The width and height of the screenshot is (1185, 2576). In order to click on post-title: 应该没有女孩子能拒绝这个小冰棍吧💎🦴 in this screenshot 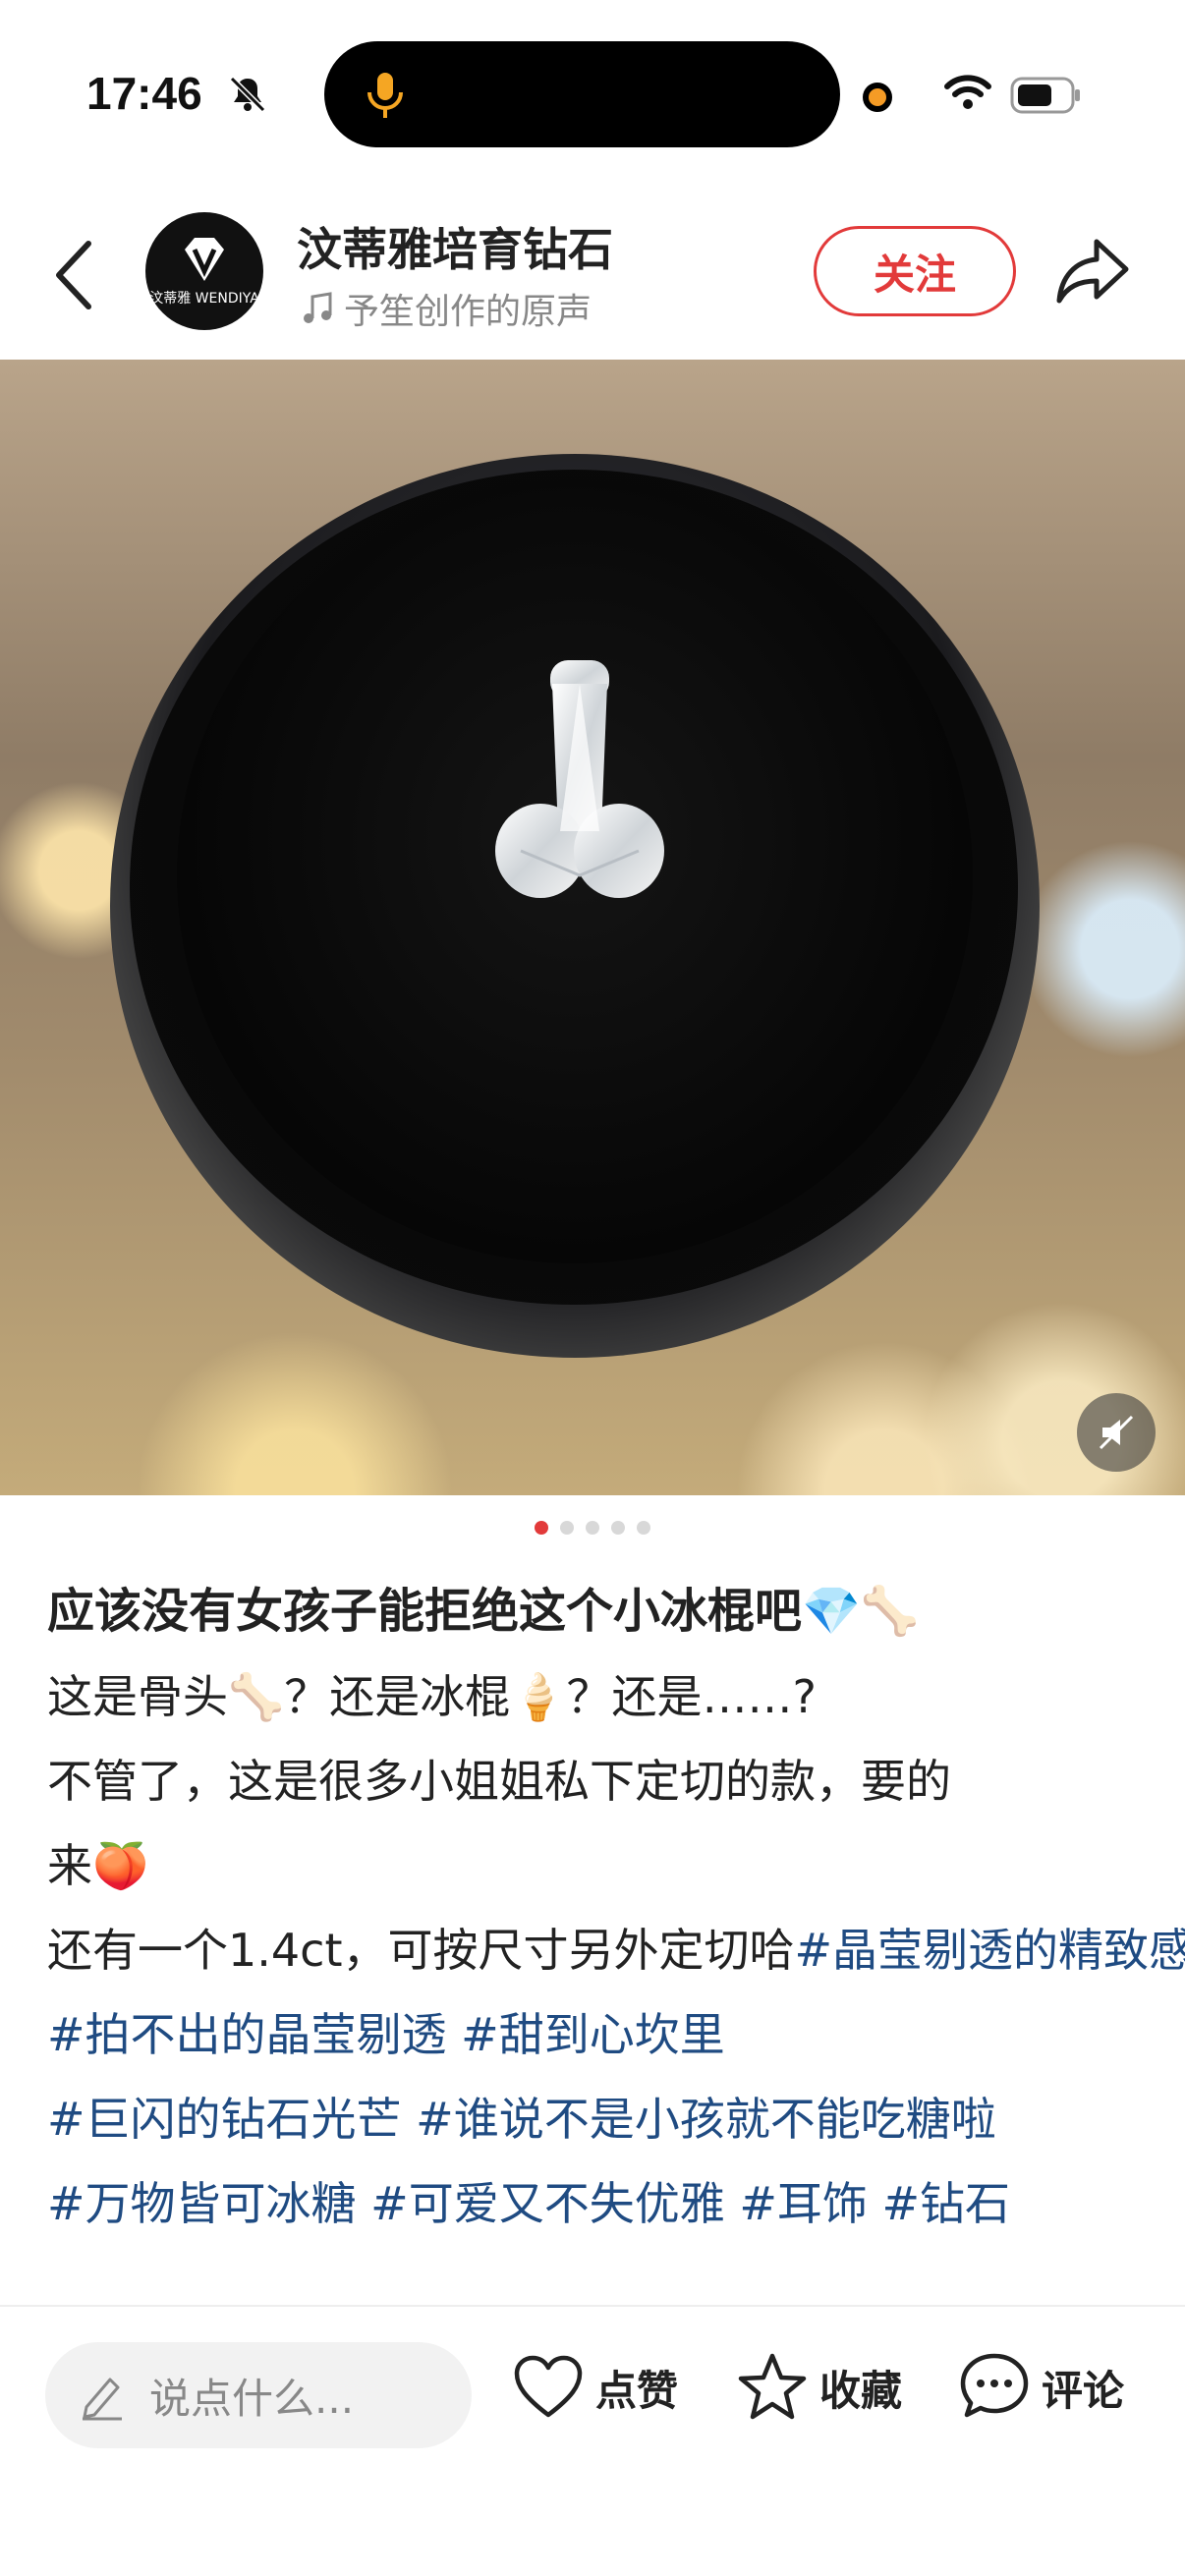, I will do `click(484, 1611)`.